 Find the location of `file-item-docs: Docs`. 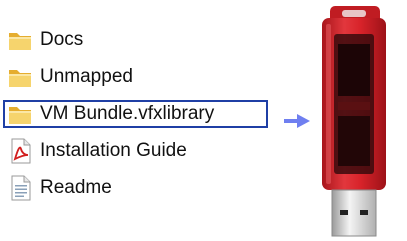

file-item-docs: Docs is located at coordinates (141, 40).